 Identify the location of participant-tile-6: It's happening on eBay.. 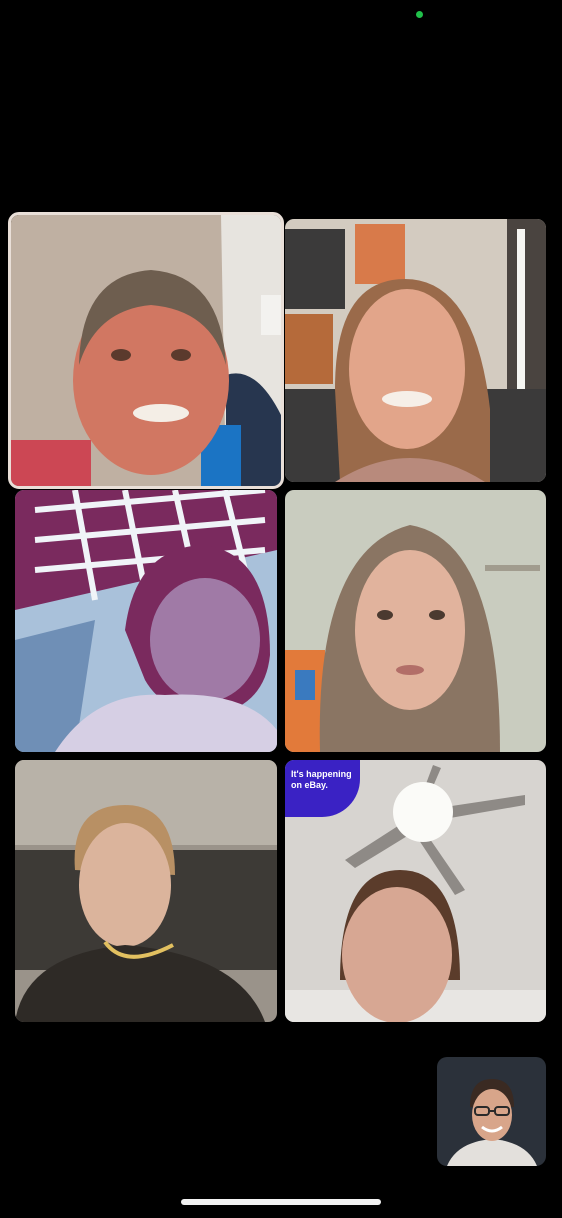
(415, 891).